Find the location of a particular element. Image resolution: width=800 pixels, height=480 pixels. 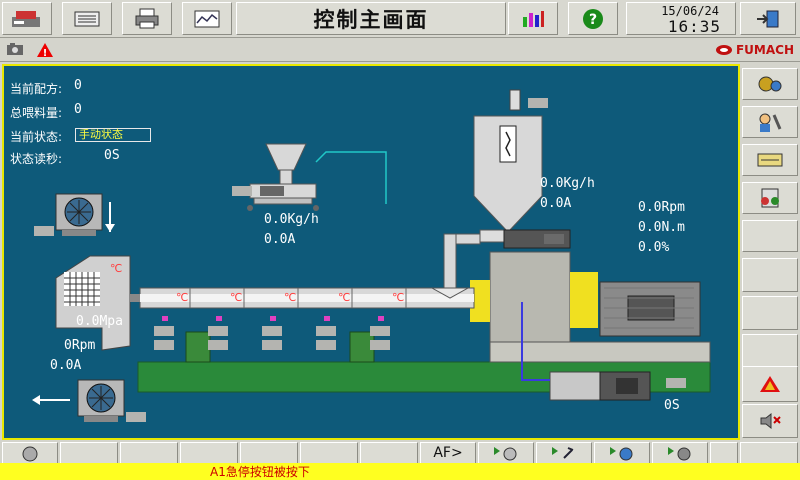

trend-chart-icon is located at coordinates (207, 18).